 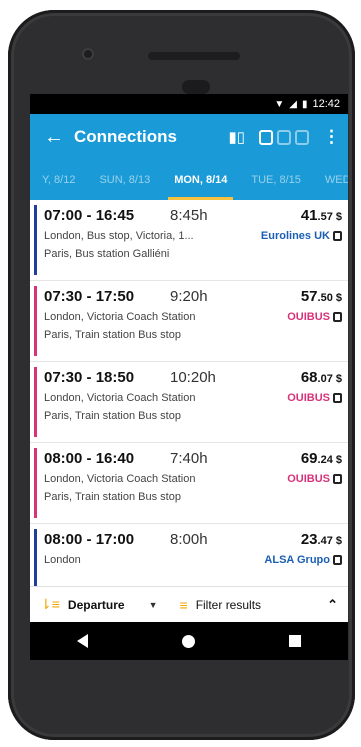 I want to click on sort-dropdown: Departure, so click(x=96, y=605).